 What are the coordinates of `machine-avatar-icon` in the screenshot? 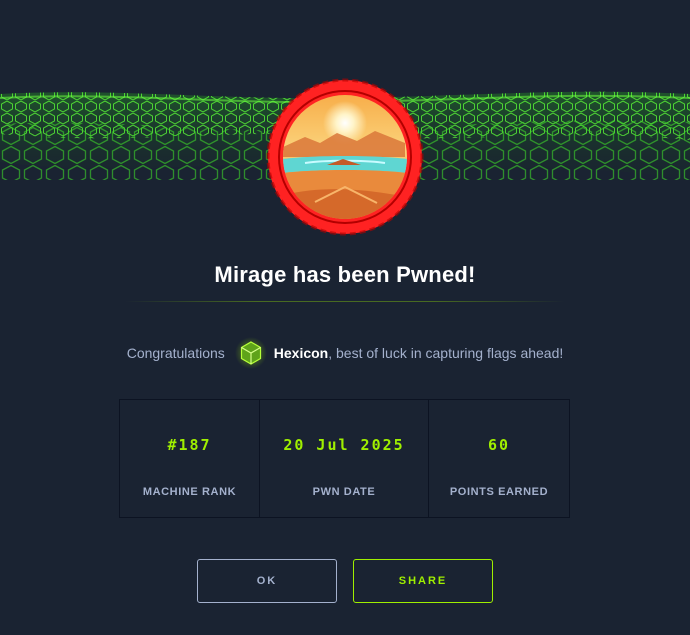 It's located at (345, 157).